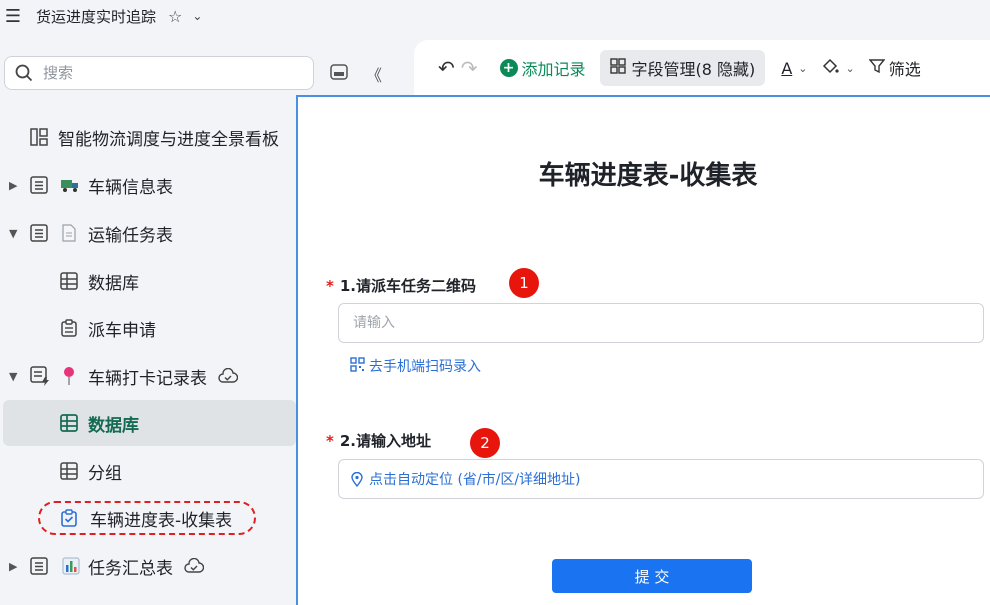 This screenshot has width=990, height=605. Describe the element at coordinates (617, 68) in the screenshot. I see `grid-icon` at that location.